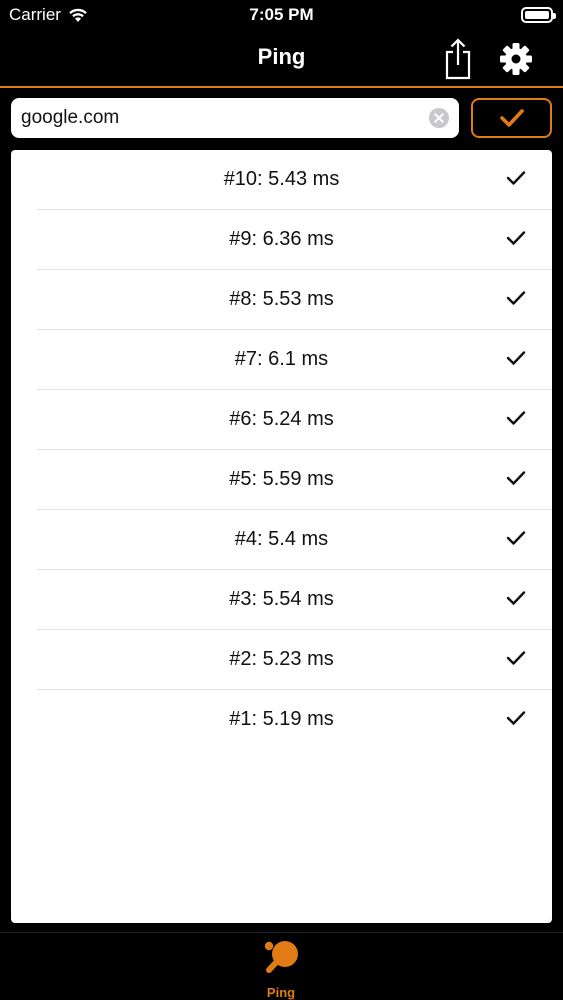 This screenshot has width=563, height=1000. I want to click on ping-result-label: #1: 5.19 ms, so click(281, 719).